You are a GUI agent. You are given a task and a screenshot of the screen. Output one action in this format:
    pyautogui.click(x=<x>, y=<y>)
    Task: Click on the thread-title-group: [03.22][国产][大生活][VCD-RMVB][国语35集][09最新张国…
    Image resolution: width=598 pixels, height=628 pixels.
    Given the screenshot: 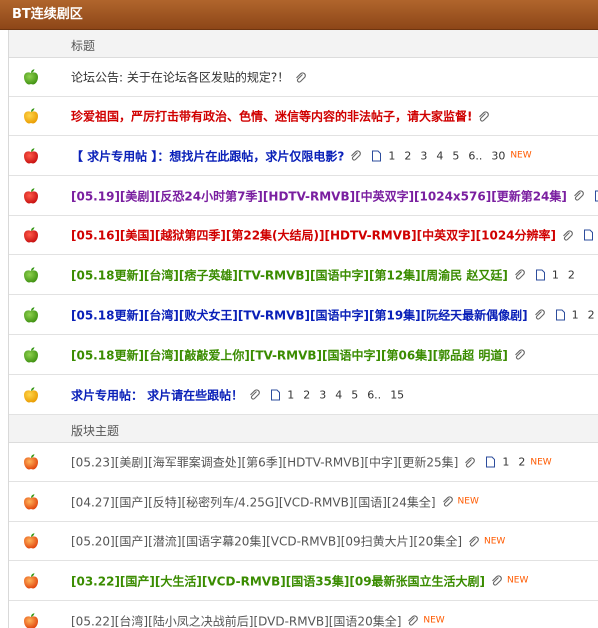 What is the action you would take?
    pyautogui.click(x=299, y=580)
    